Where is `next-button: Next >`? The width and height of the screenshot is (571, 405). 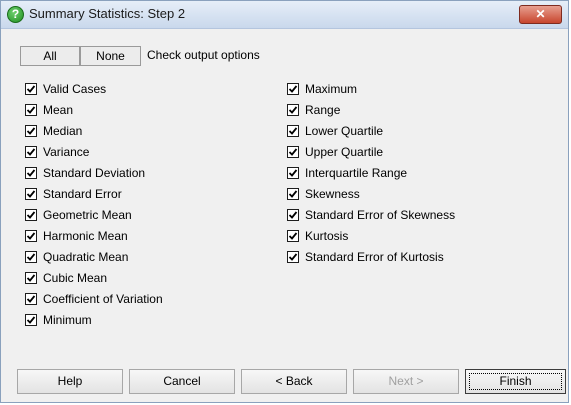
next-button: Next > is located at coordinates (406, 381).